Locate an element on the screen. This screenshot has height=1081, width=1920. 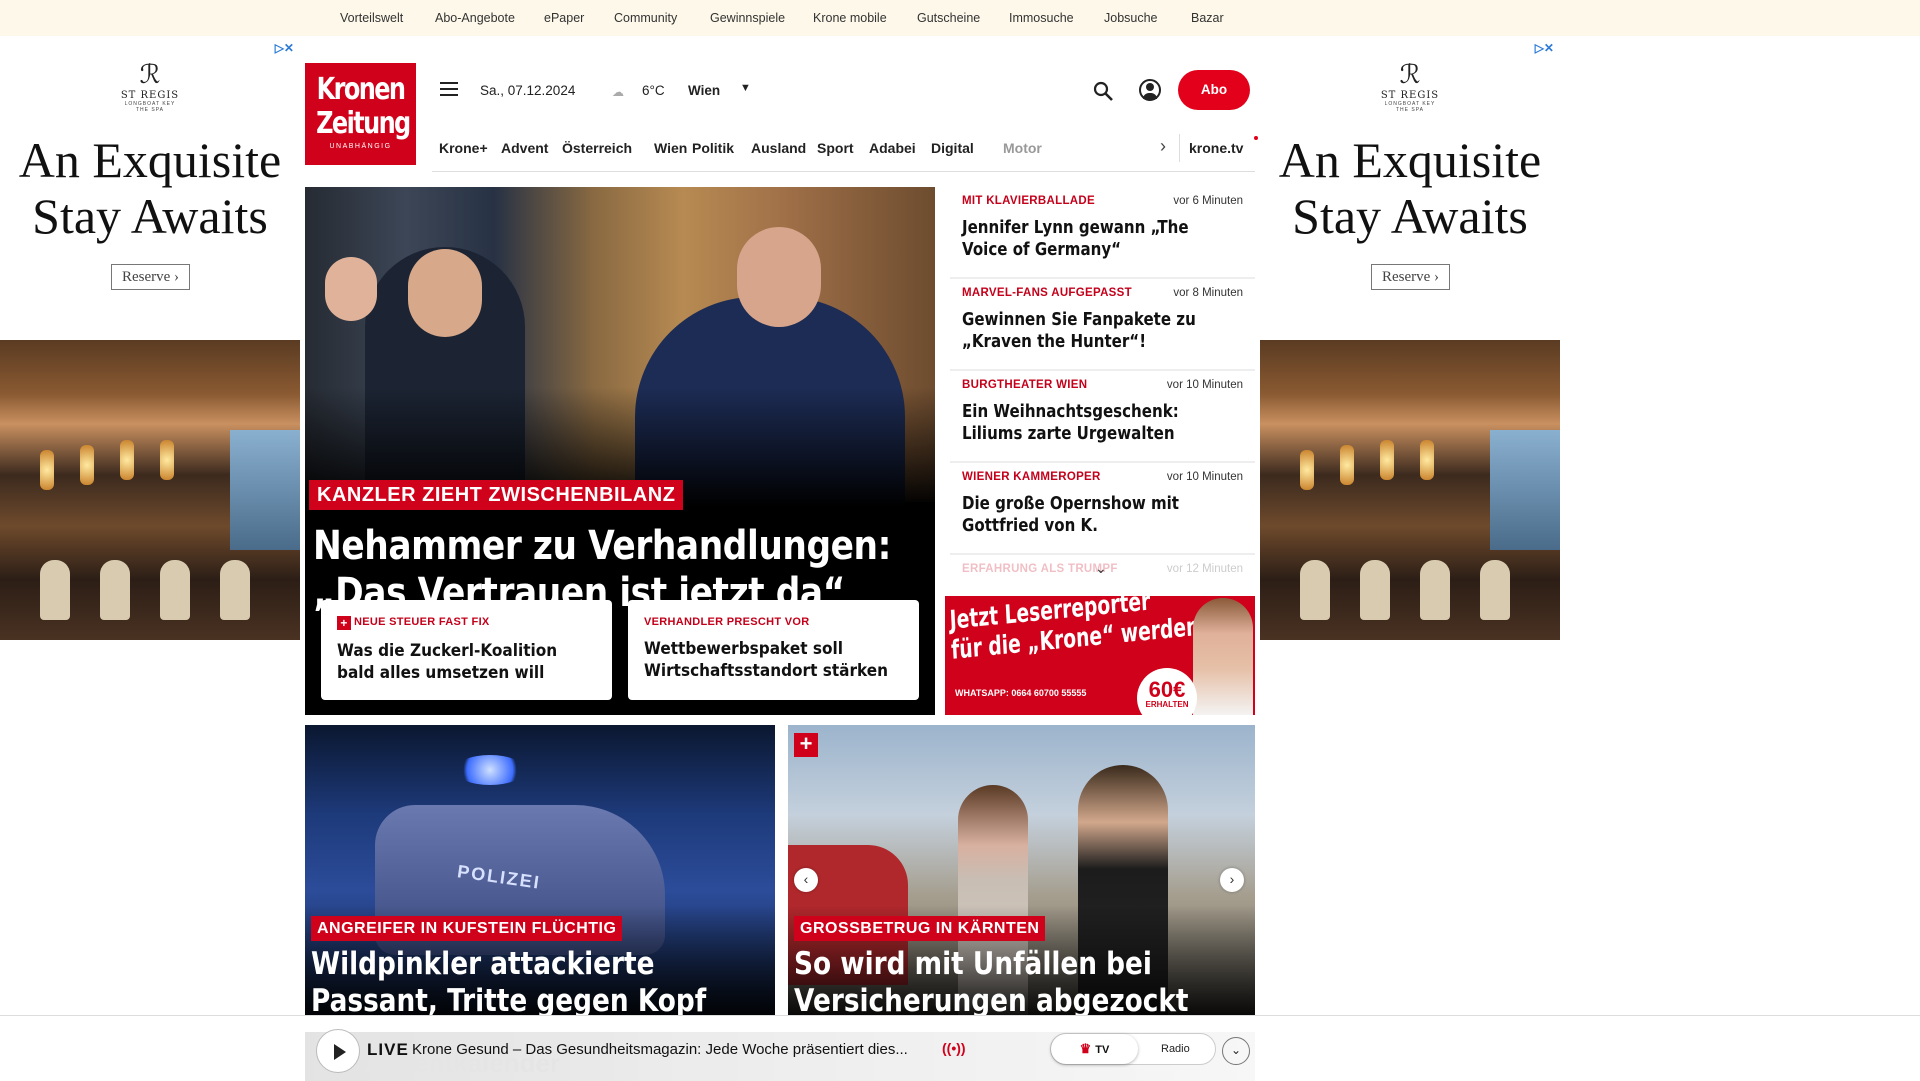
nav-divider is located at coordinates (1179, 148).